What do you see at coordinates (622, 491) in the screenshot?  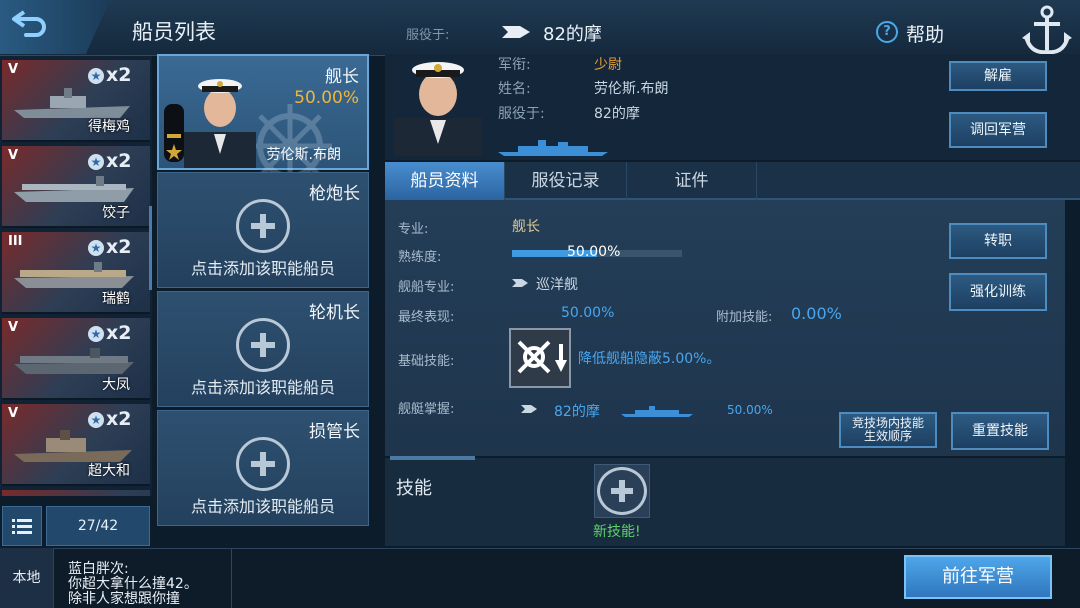 I see `add-skill-icon` at bounding box center [622, 491].